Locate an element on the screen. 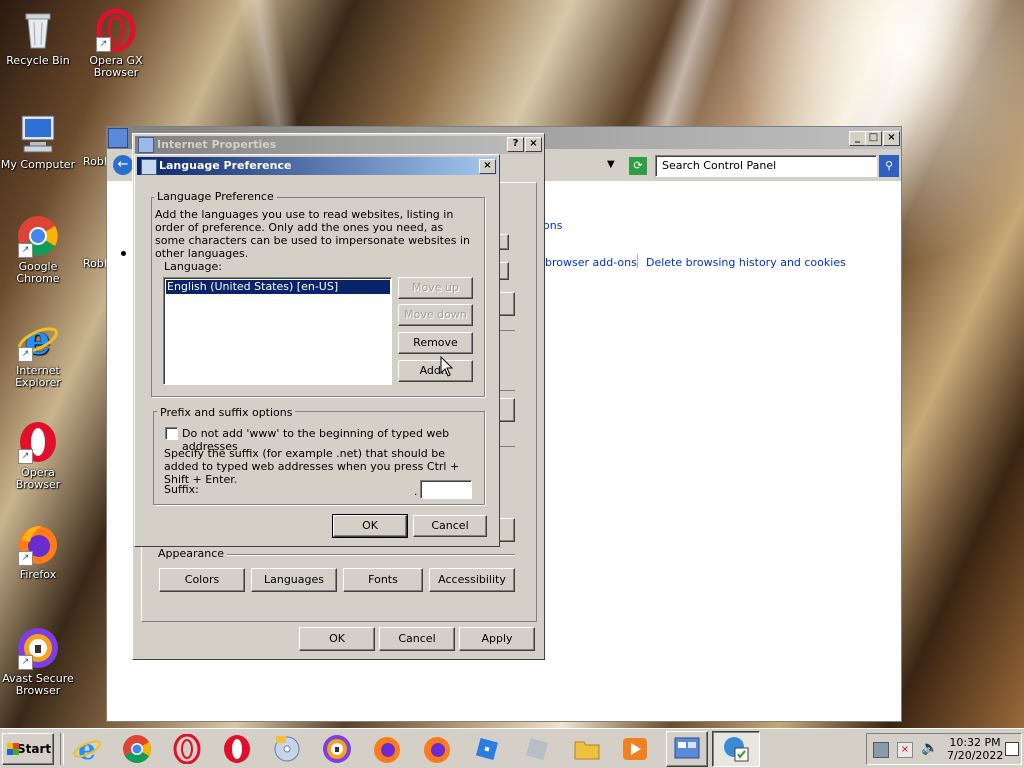 This screenshot has height=768, width=1024. media-player-icon is located at coordinates (635, 749).